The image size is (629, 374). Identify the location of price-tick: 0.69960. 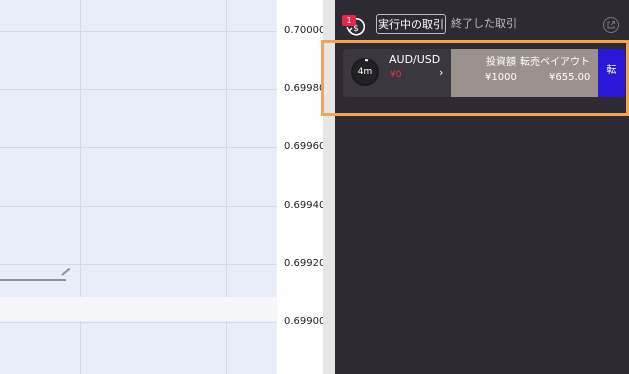
(305, 146).